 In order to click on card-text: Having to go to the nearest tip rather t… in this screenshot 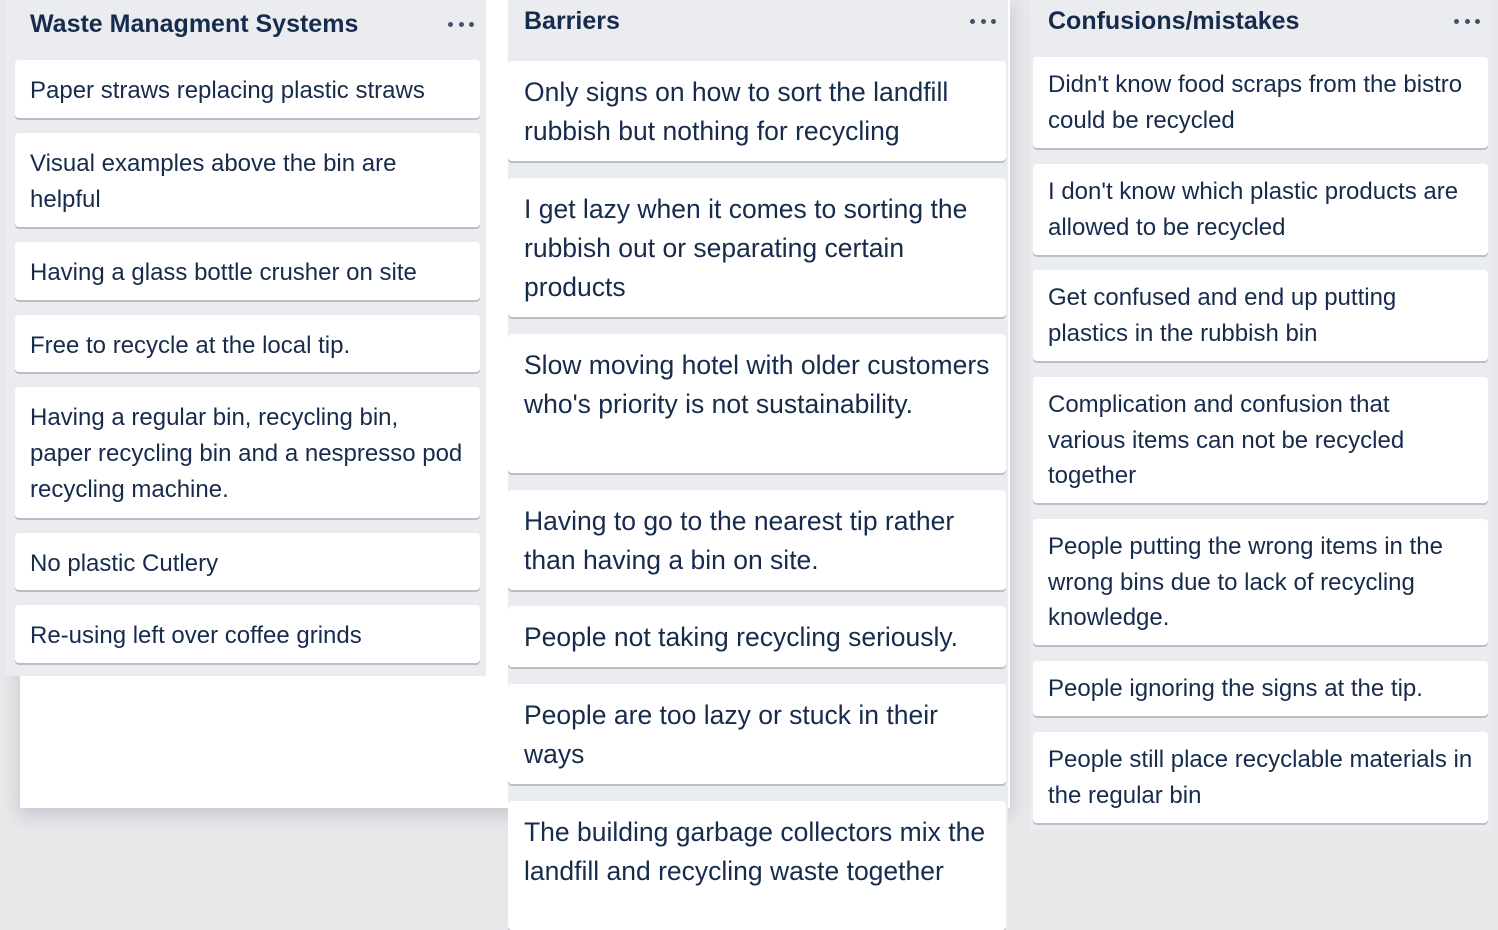, I will do `click(739, 540)`.